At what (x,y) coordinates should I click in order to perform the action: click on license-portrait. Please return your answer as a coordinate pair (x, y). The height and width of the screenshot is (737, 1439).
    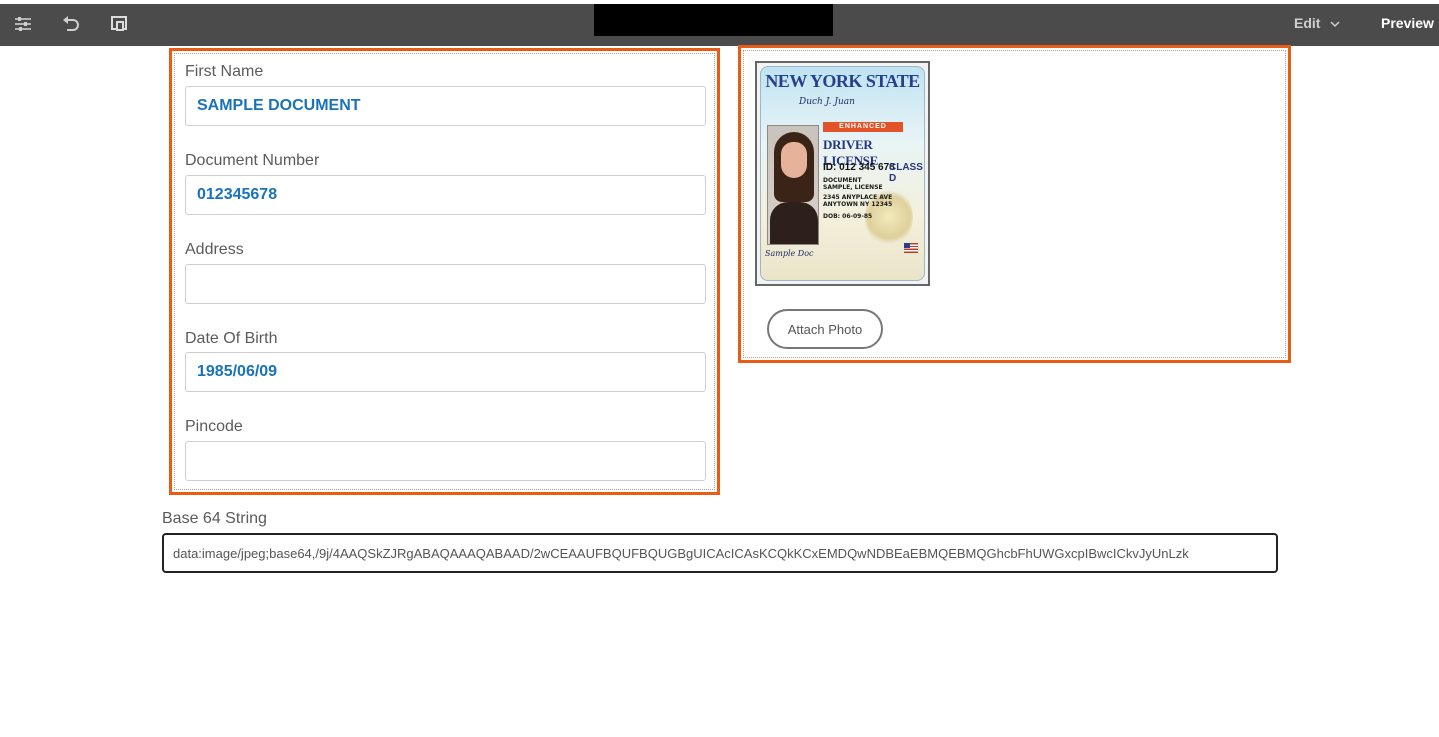
    Looking at the image, I should click on (793, 185).